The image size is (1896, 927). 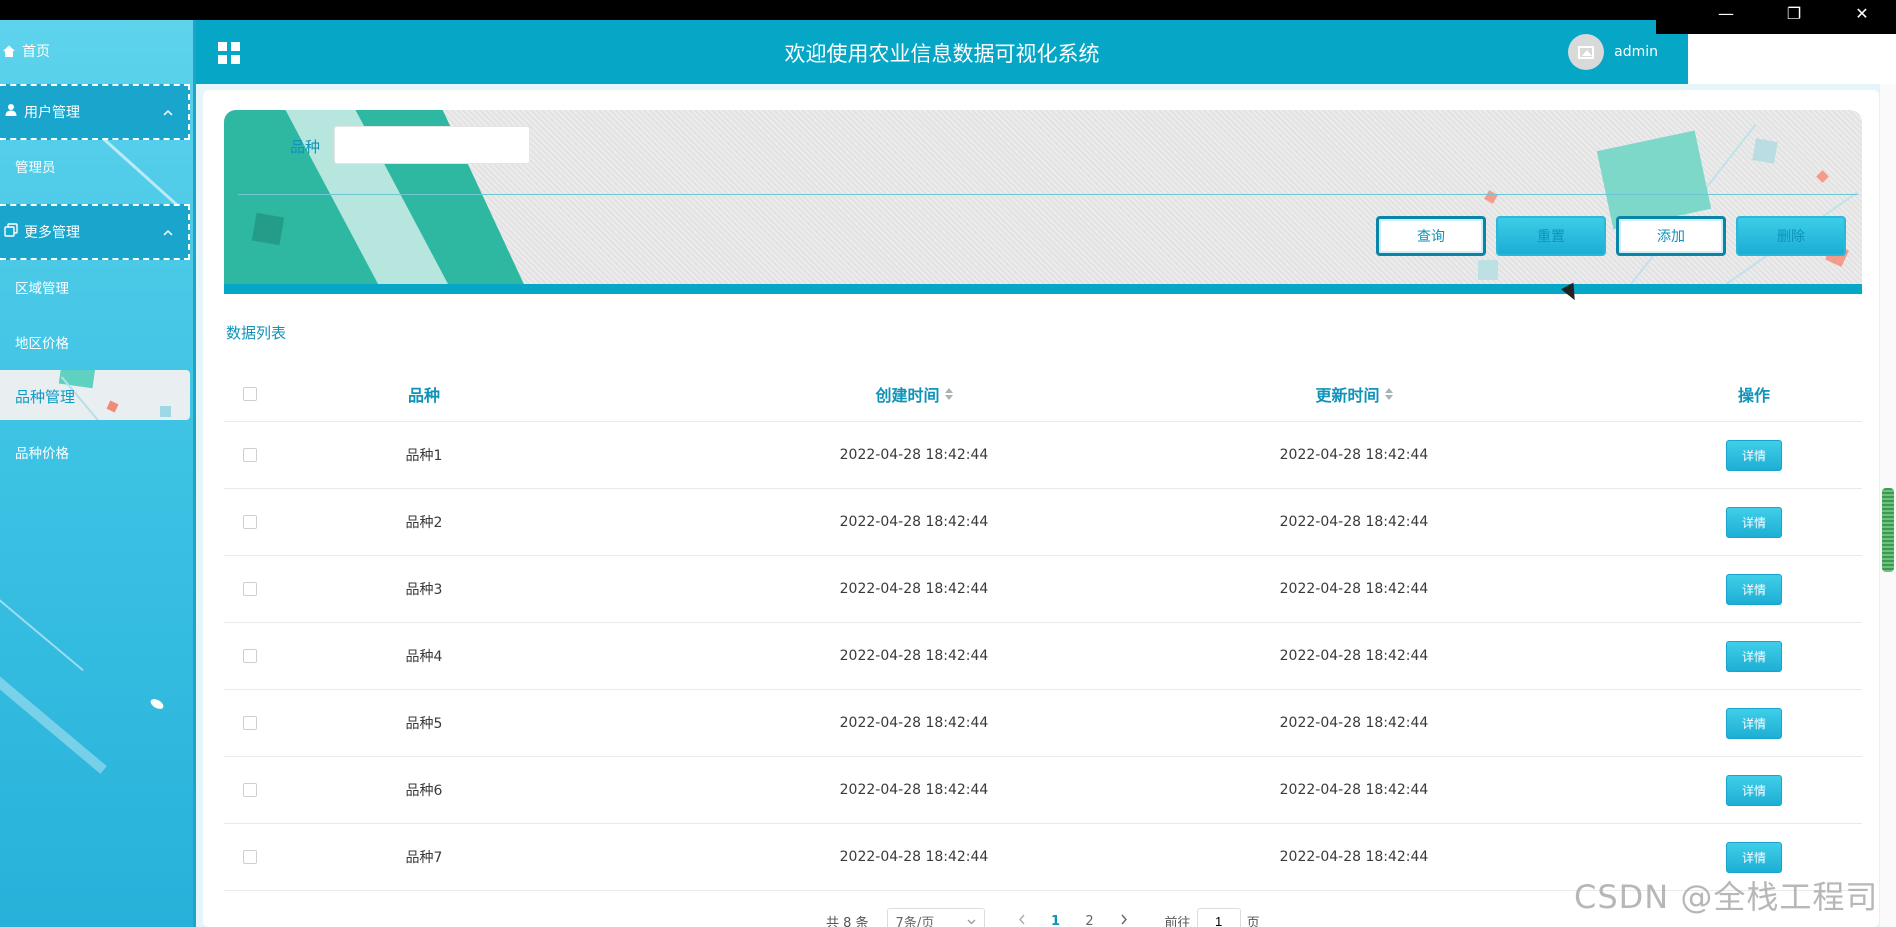 I want to click on column-header-name: 品种, so click(x=423, y=395).